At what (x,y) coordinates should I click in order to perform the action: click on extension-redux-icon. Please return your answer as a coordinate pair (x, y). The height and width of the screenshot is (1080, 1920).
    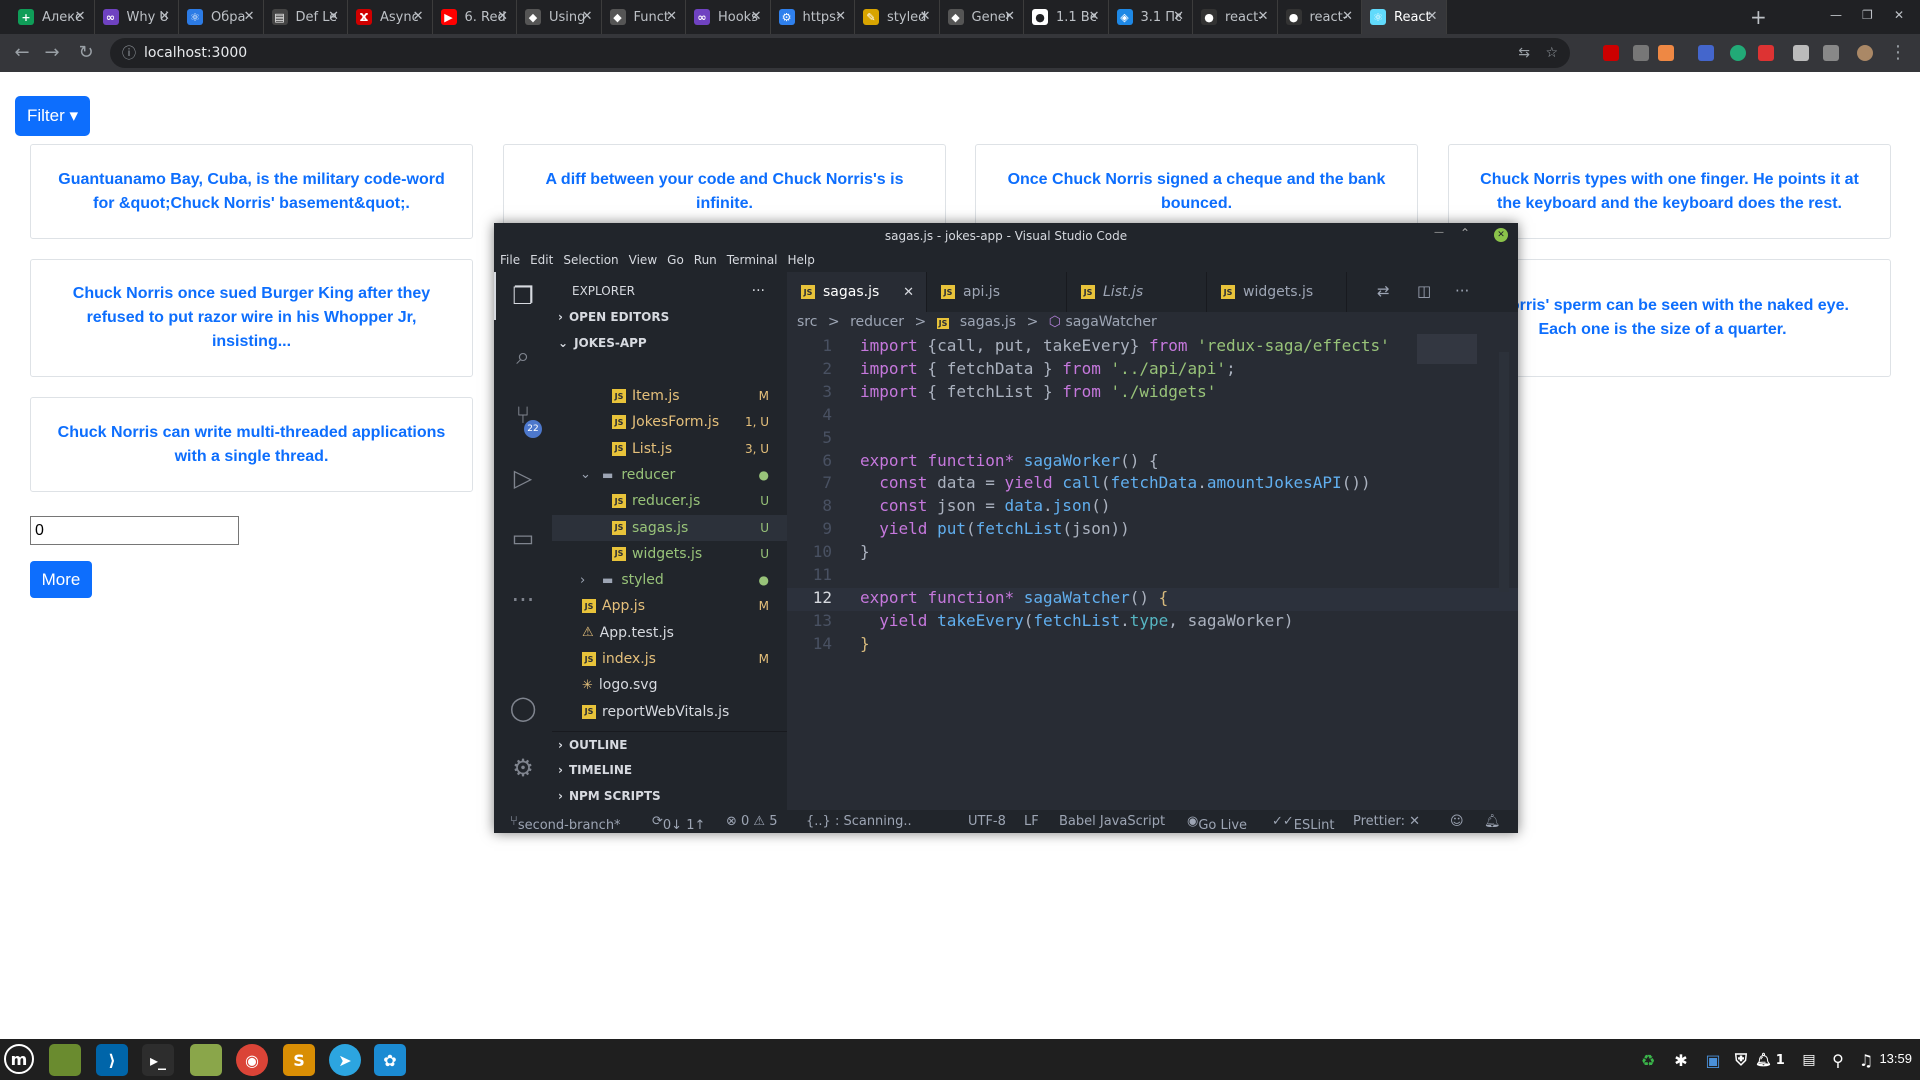
    Looking at the image, I should click on (1766, 53).